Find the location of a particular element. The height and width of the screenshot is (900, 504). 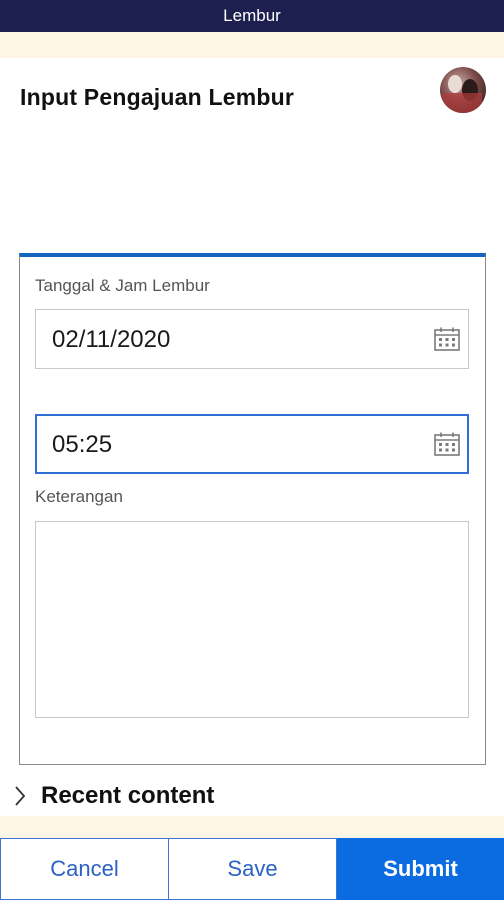

notes-label: Keterangan is located at coordinates (79, 496).